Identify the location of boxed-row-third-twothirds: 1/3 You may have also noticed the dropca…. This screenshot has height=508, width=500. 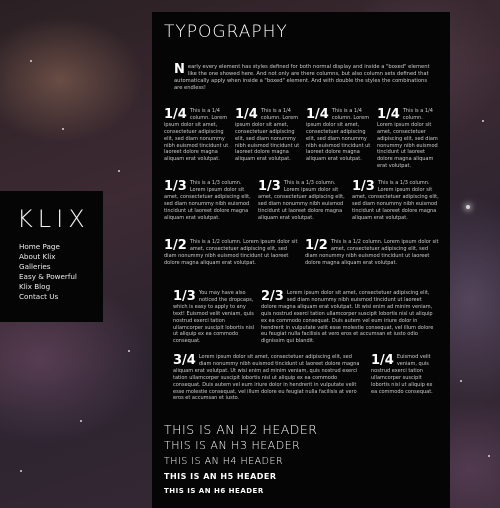
(304, 317).